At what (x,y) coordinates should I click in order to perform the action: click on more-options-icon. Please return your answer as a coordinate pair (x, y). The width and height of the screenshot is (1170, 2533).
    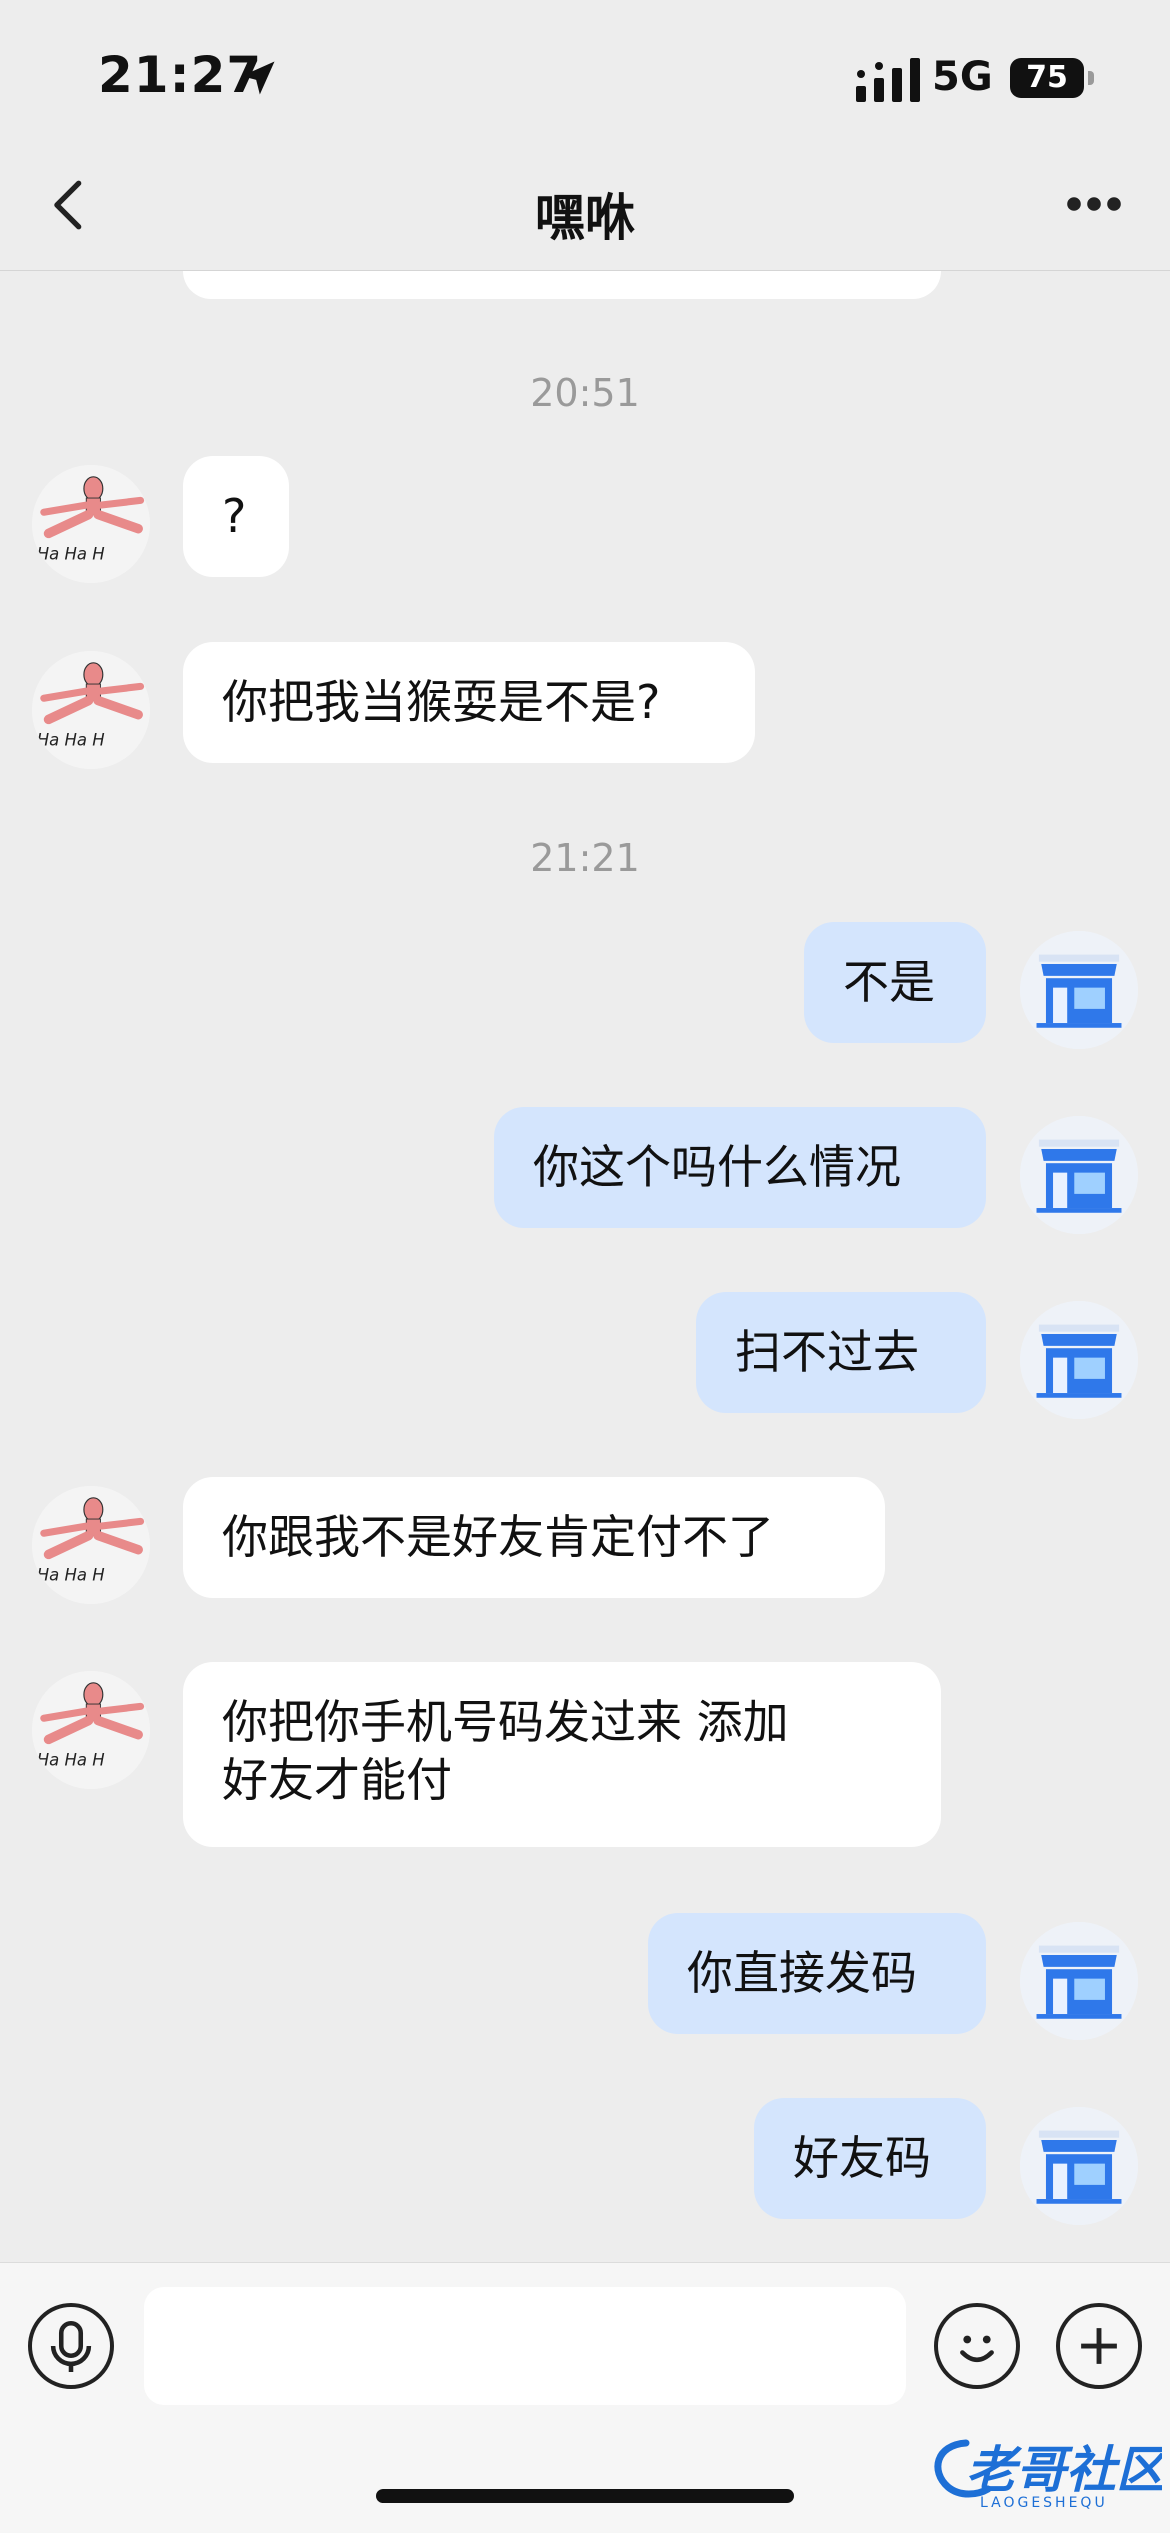
    Looking at the image, I should click on (1094, 204).